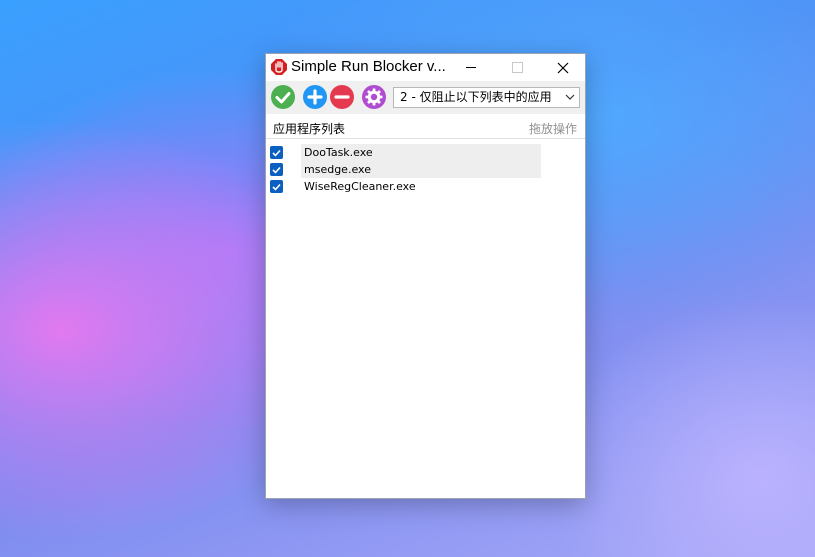 The image size is (815, 557). What do you see at coordinates (425, 186) in the screenshot?
I see `list-item: WiseRegCleaner.exe` at bounding box center [425, 186].